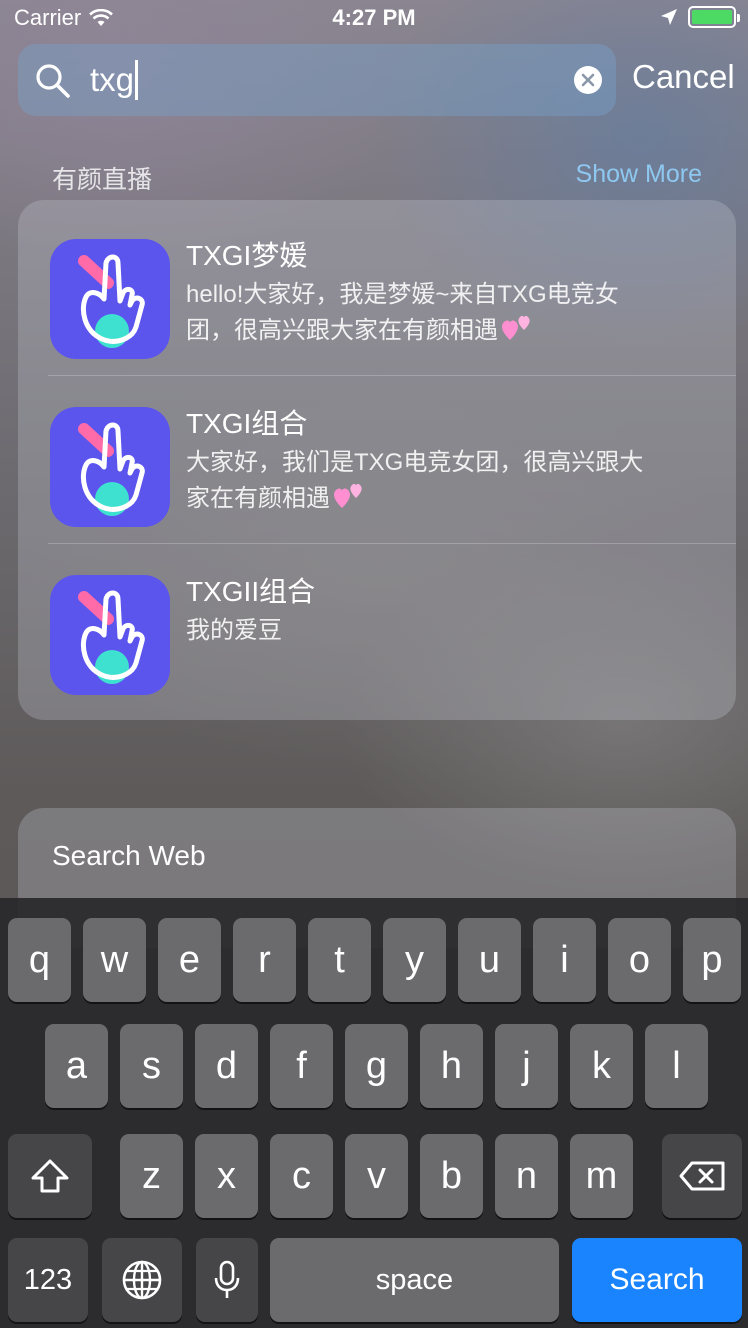  Describe the element at coordinates (247, 423) in the screenshot. I see `result-title: TXGI组合` at that location.